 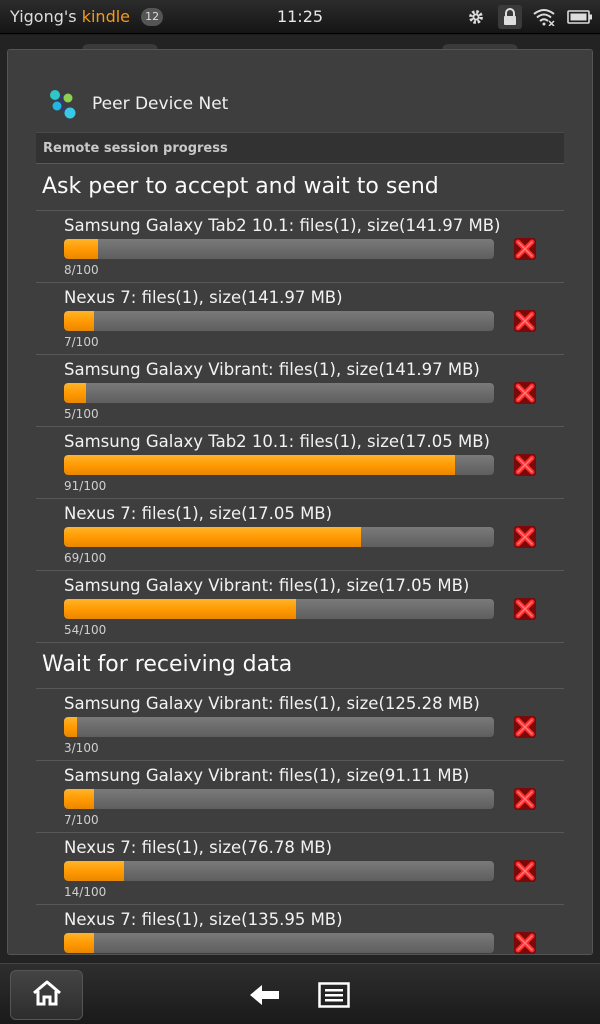 What do you see at coordinates (160, 104) in the screenshot?
I see `dialog-title: Peer Device Net` at bounding box center [160, 104].